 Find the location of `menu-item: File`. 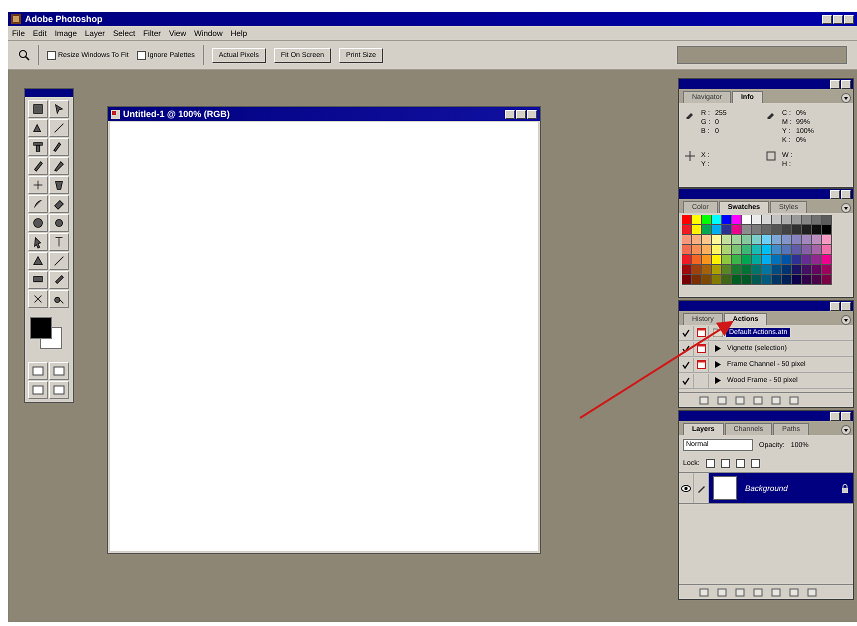

menu-item: File is located at coordinates (18, 33).